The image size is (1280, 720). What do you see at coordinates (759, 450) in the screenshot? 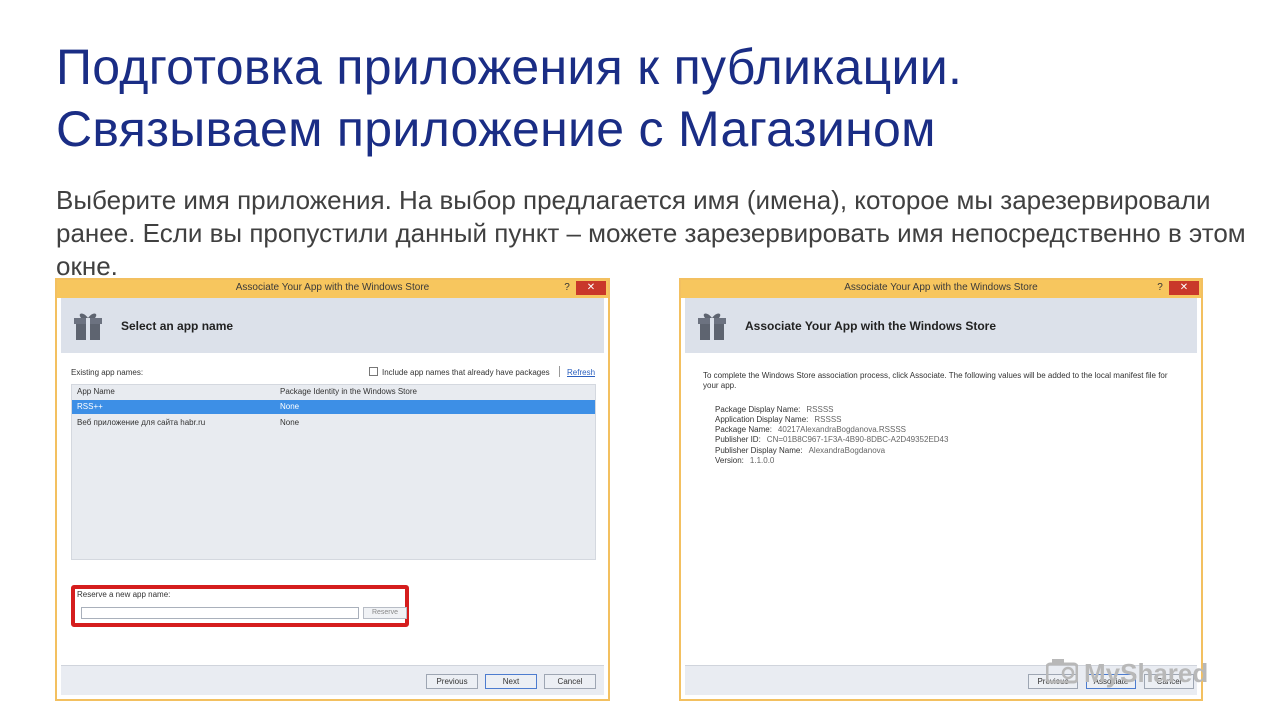
I see `field-label: Publisher Display Name:` at bounding box center [759, 450].